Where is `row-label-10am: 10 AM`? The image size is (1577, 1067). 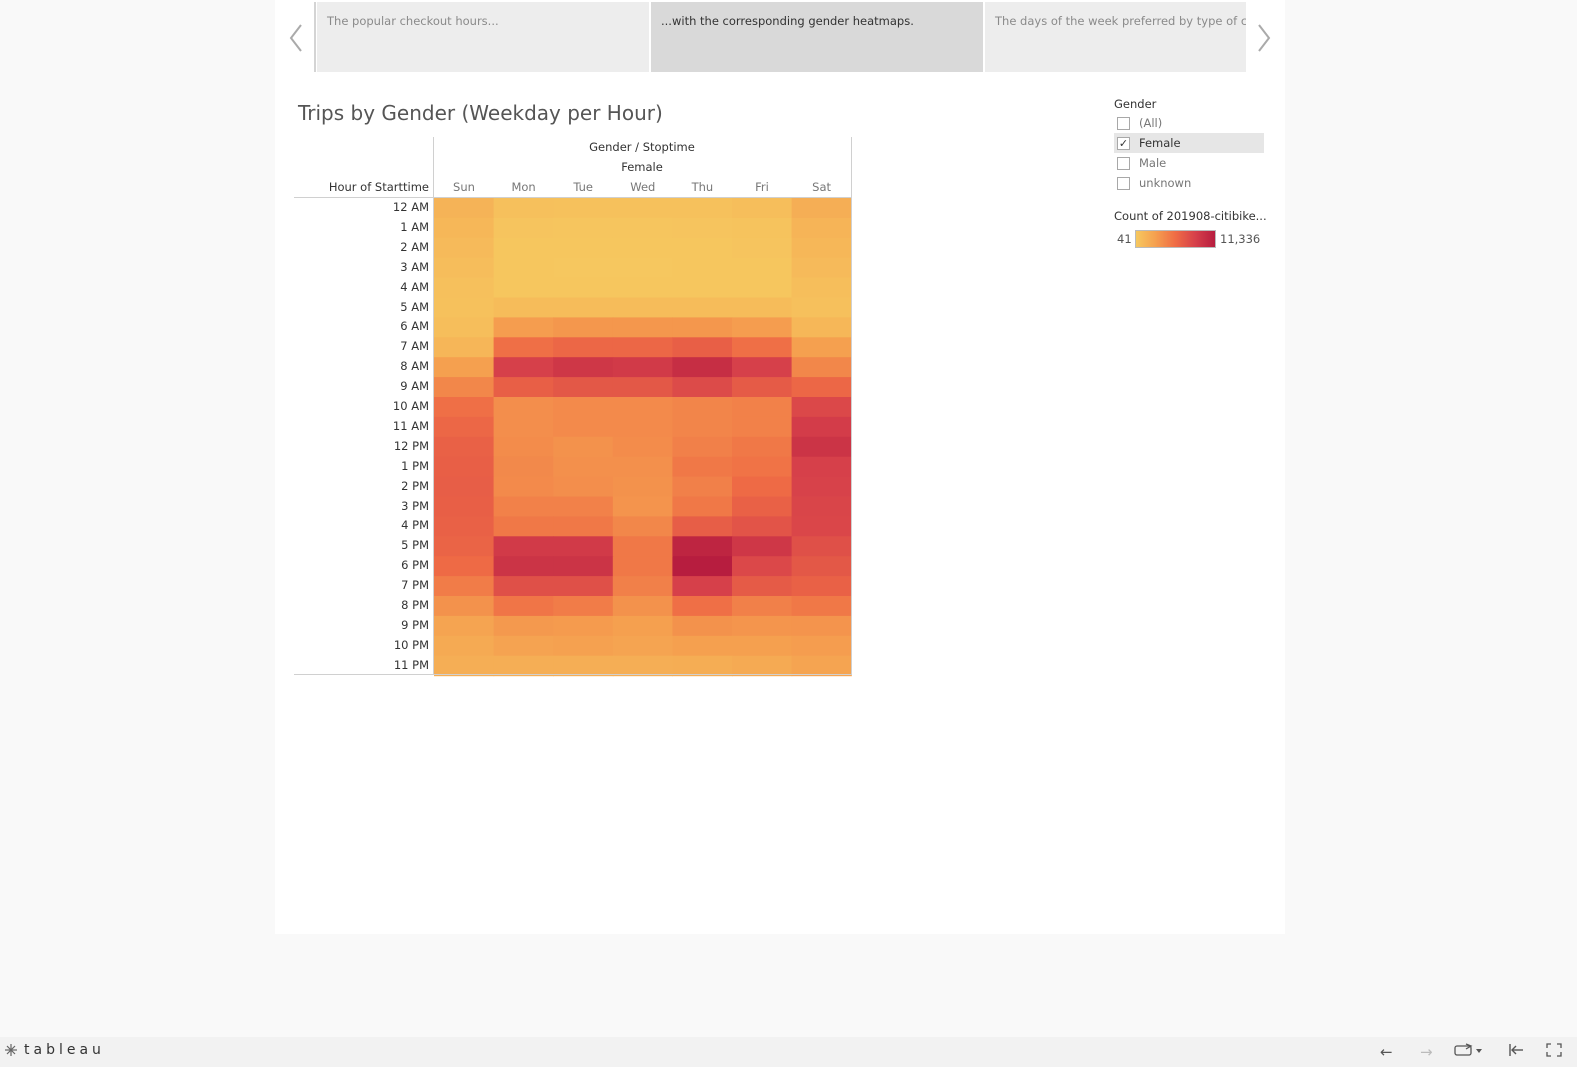
row-label-10am: 10 AM is located at coordinates (410, 406).